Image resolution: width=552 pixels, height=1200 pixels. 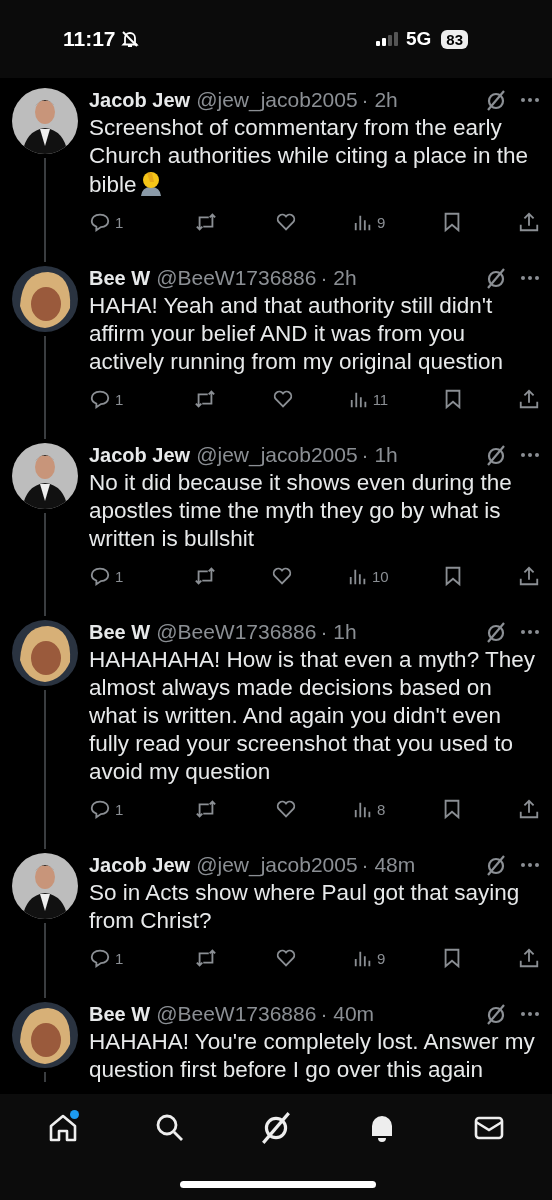 I want to click on post-text: So in Acts show where Paul got that saying from Christ?, so click(x=304, y=906).